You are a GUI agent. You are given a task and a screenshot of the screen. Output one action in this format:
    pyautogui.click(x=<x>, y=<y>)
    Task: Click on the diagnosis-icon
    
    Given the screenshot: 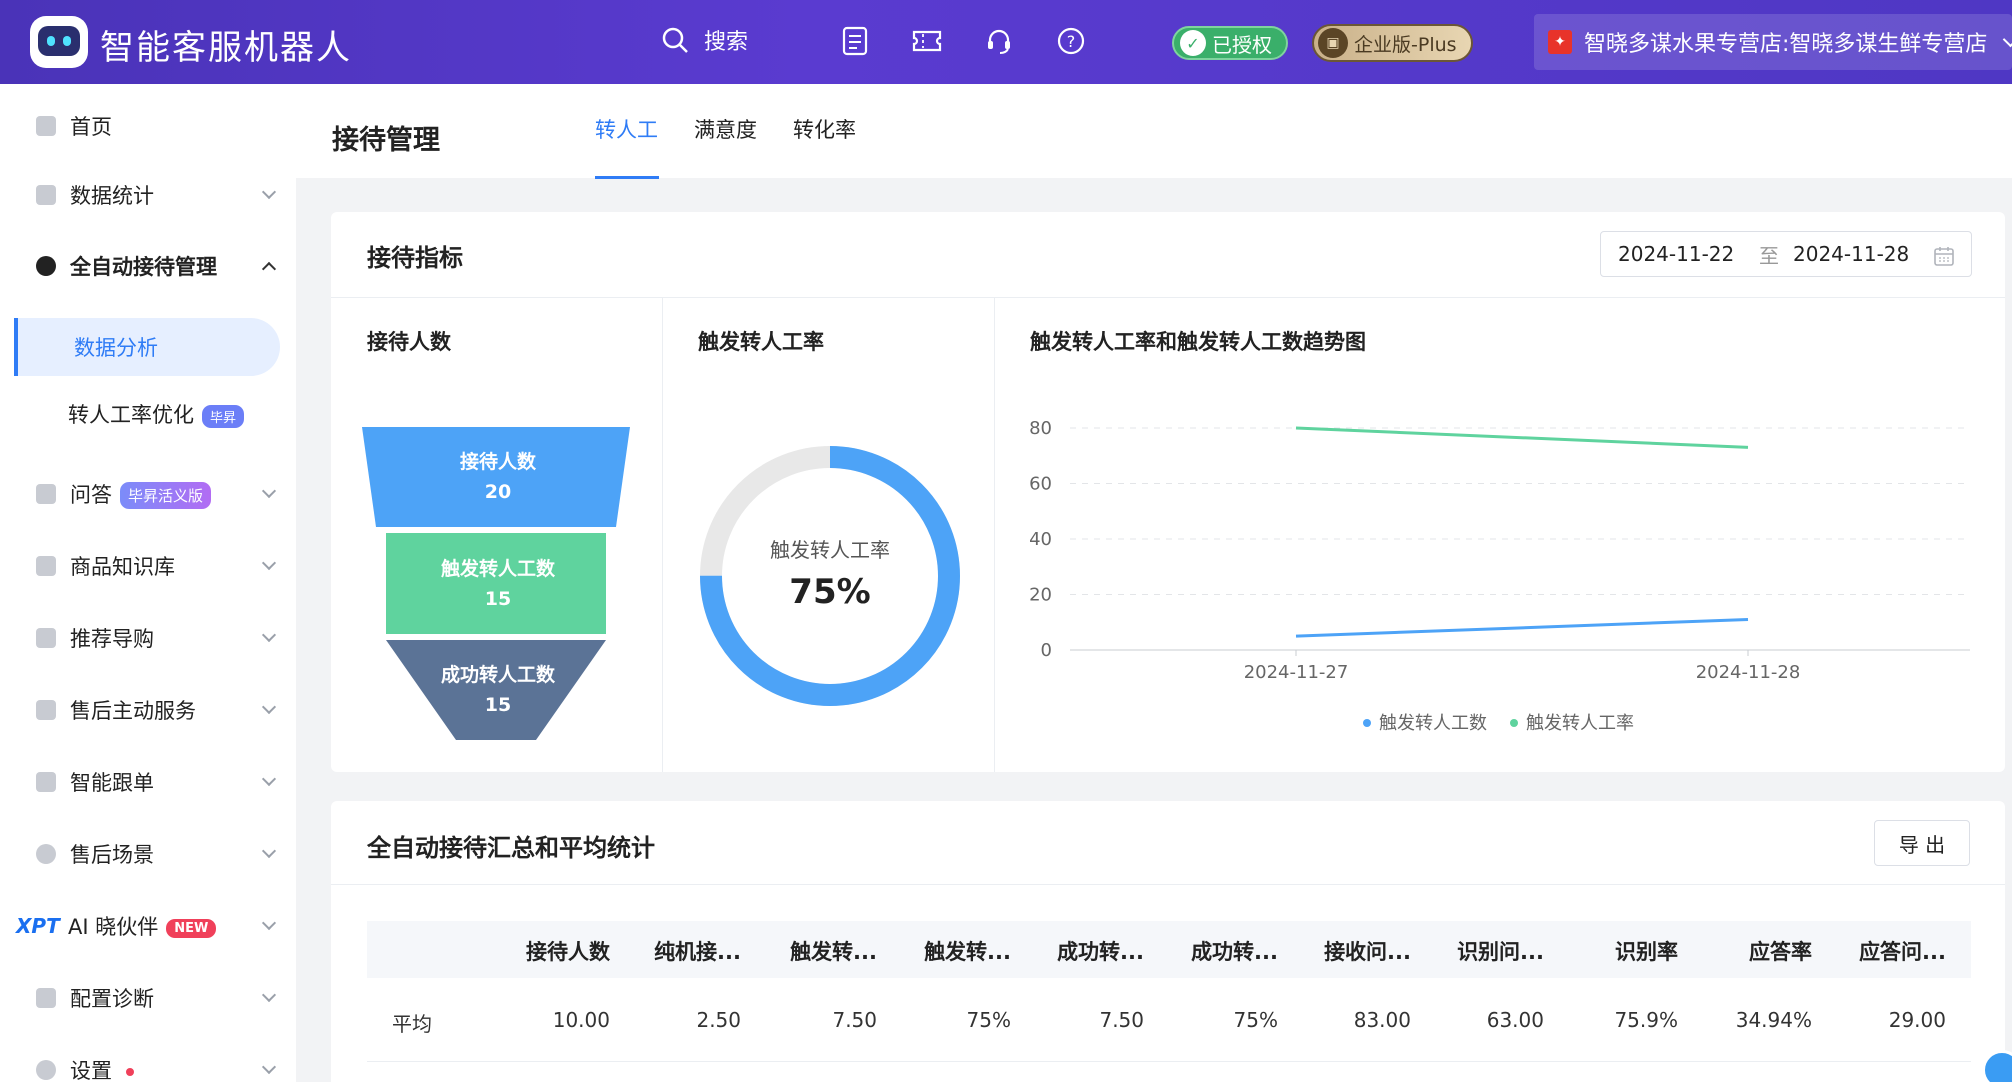 What is the action you would take?
    pyautogui.click(x=46, y=998)
    